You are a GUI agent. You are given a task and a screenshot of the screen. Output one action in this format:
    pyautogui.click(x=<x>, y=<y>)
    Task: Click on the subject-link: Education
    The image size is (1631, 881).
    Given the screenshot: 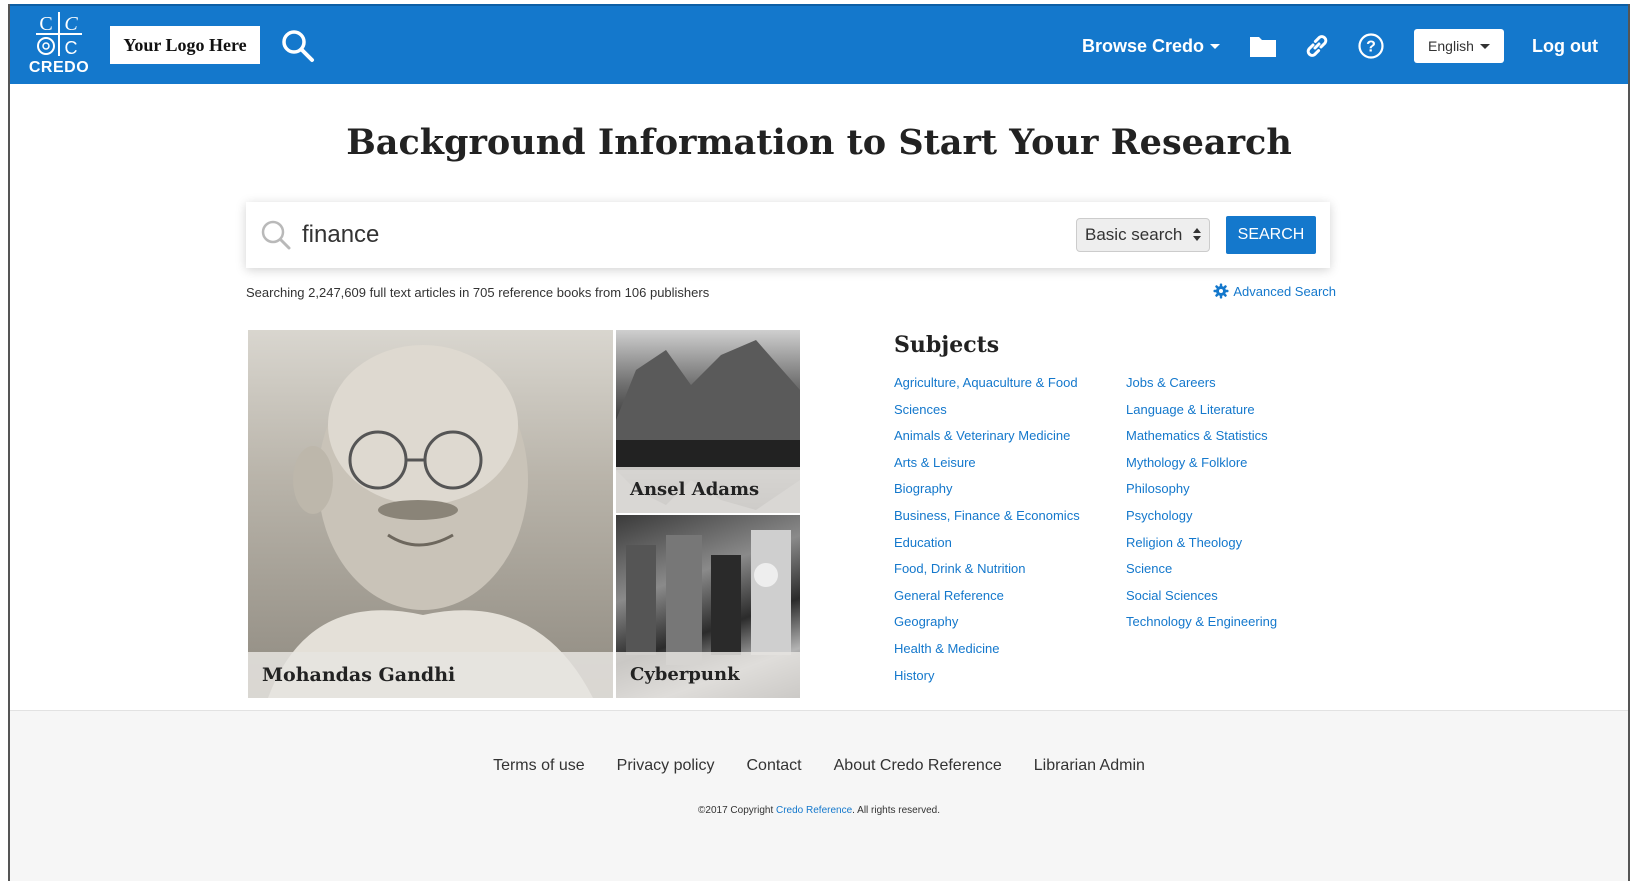 What is the action you would take?
    pyautogui.click(x=987, y=543)
    